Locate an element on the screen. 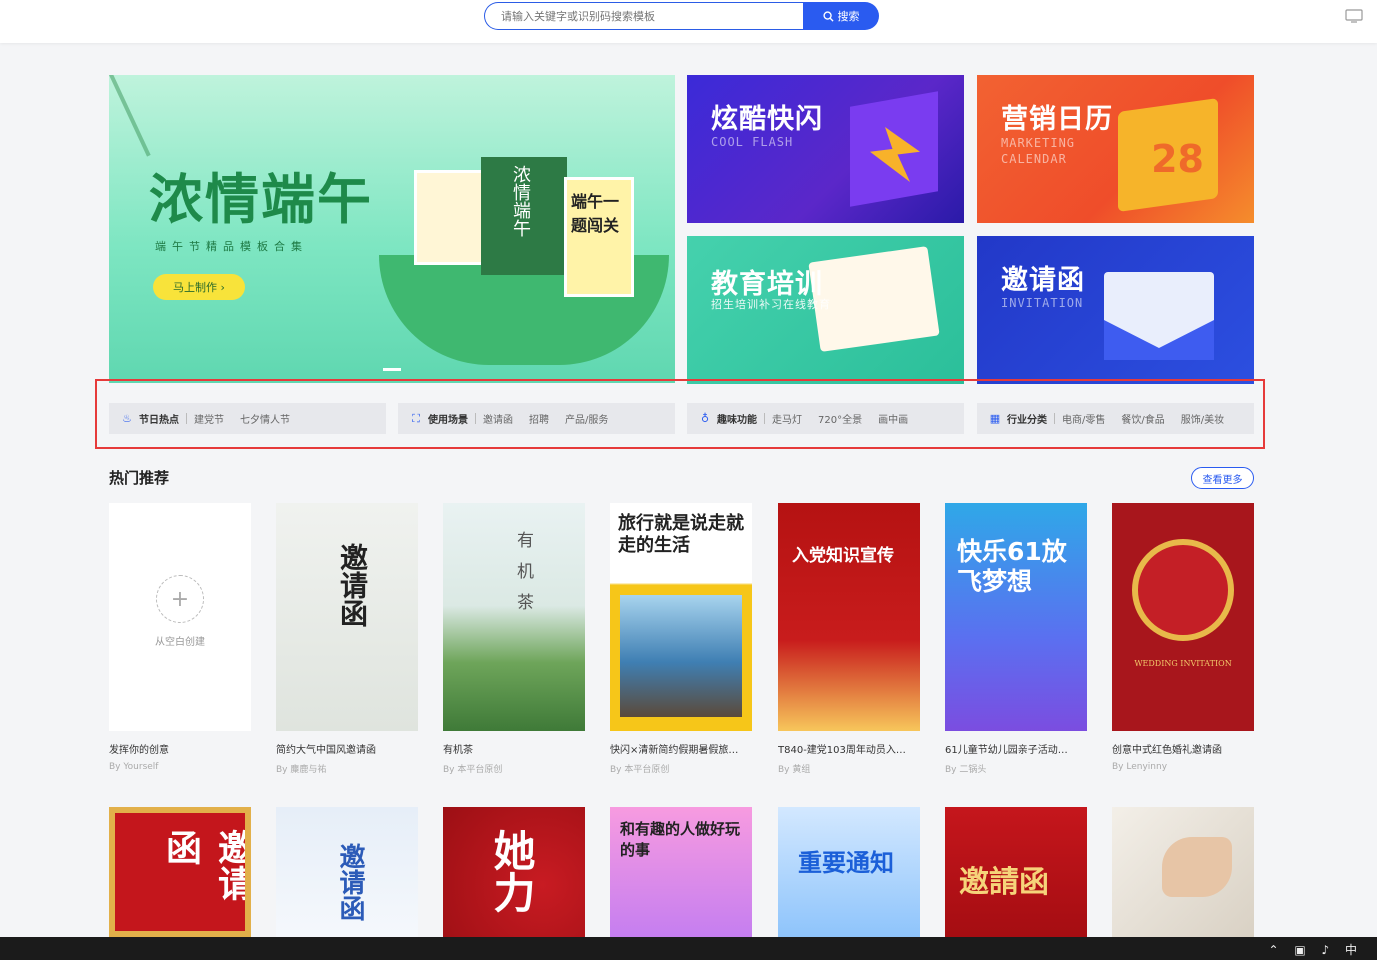 This screenshot has width=1377, height=960. category-item: 服饰/美妆 is located at coordinates (1202, 418).